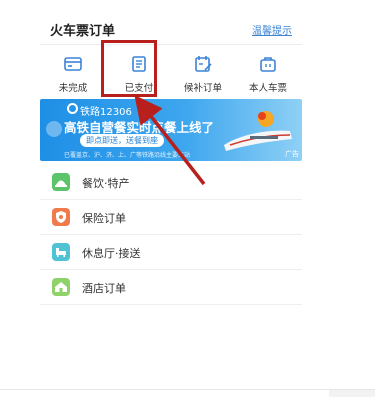  What do you see at coordinates (72, 108) in the screenshot?
I see `railway-logo-icon` at bounding box center [72, 108].